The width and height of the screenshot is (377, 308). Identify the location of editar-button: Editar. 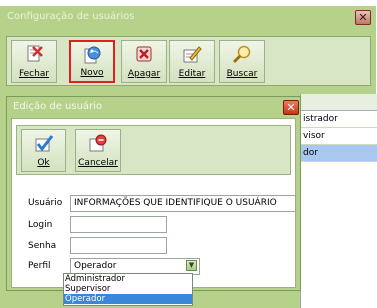
(192, 61).